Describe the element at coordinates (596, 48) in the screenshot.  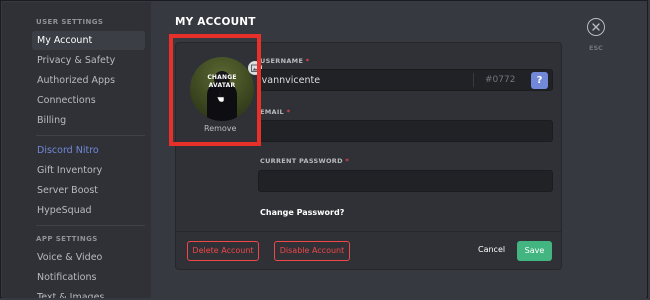
I see `esc-label: ESC` at that location.